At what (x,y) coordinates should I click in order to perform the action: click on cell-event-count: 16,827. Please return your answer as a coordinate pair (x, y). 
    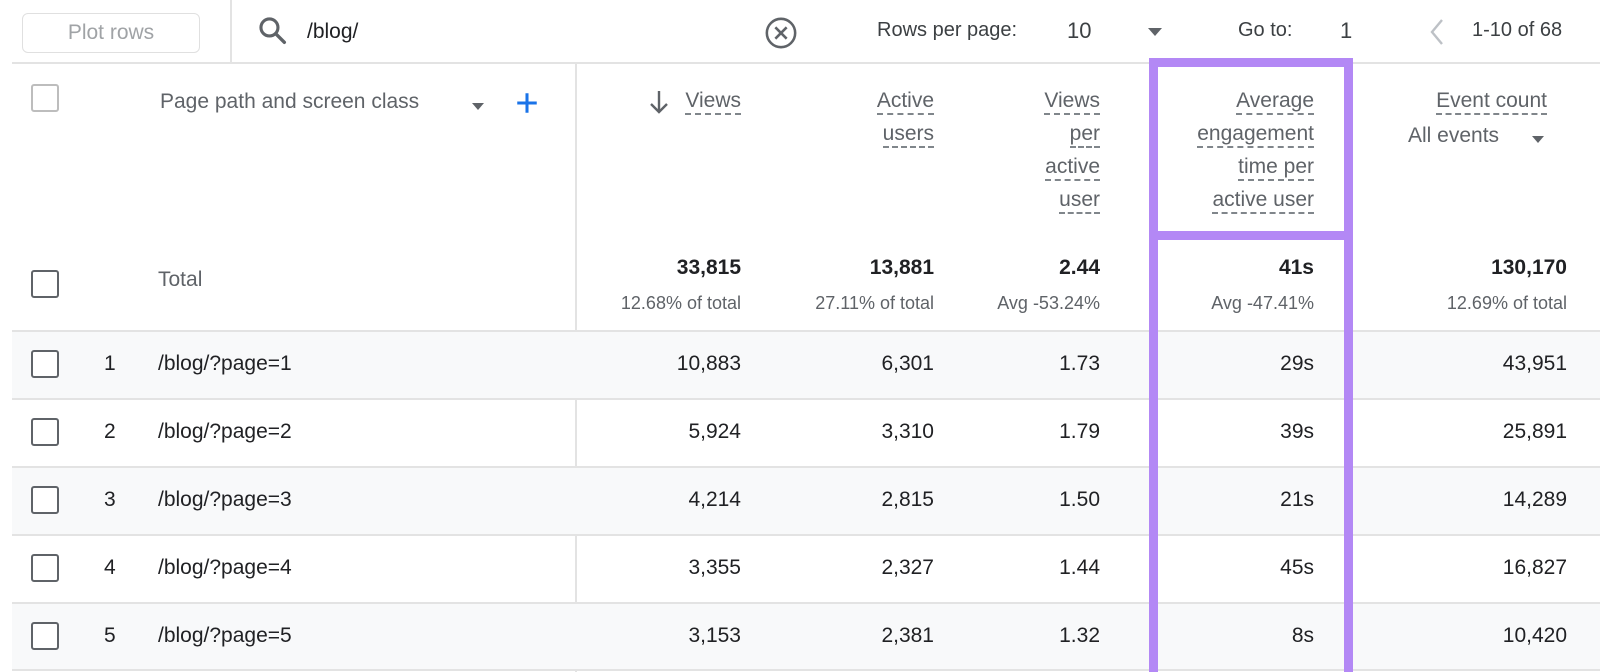
    Looking at the image, I should click on (1534, 567).